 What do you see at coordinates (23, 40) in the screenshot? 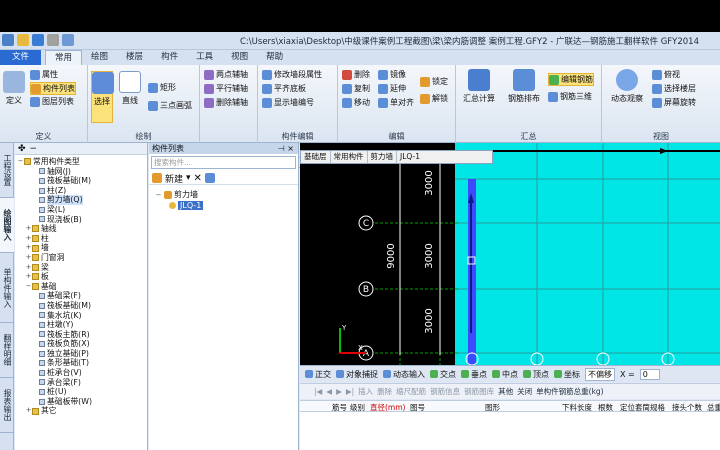
I see `open-icon` at bounding box center [23, 40].